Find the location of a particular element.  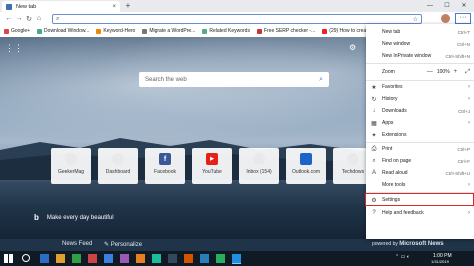

title-bar: New tab × + — ☐ ✕ is located at coordinates (237, 6).